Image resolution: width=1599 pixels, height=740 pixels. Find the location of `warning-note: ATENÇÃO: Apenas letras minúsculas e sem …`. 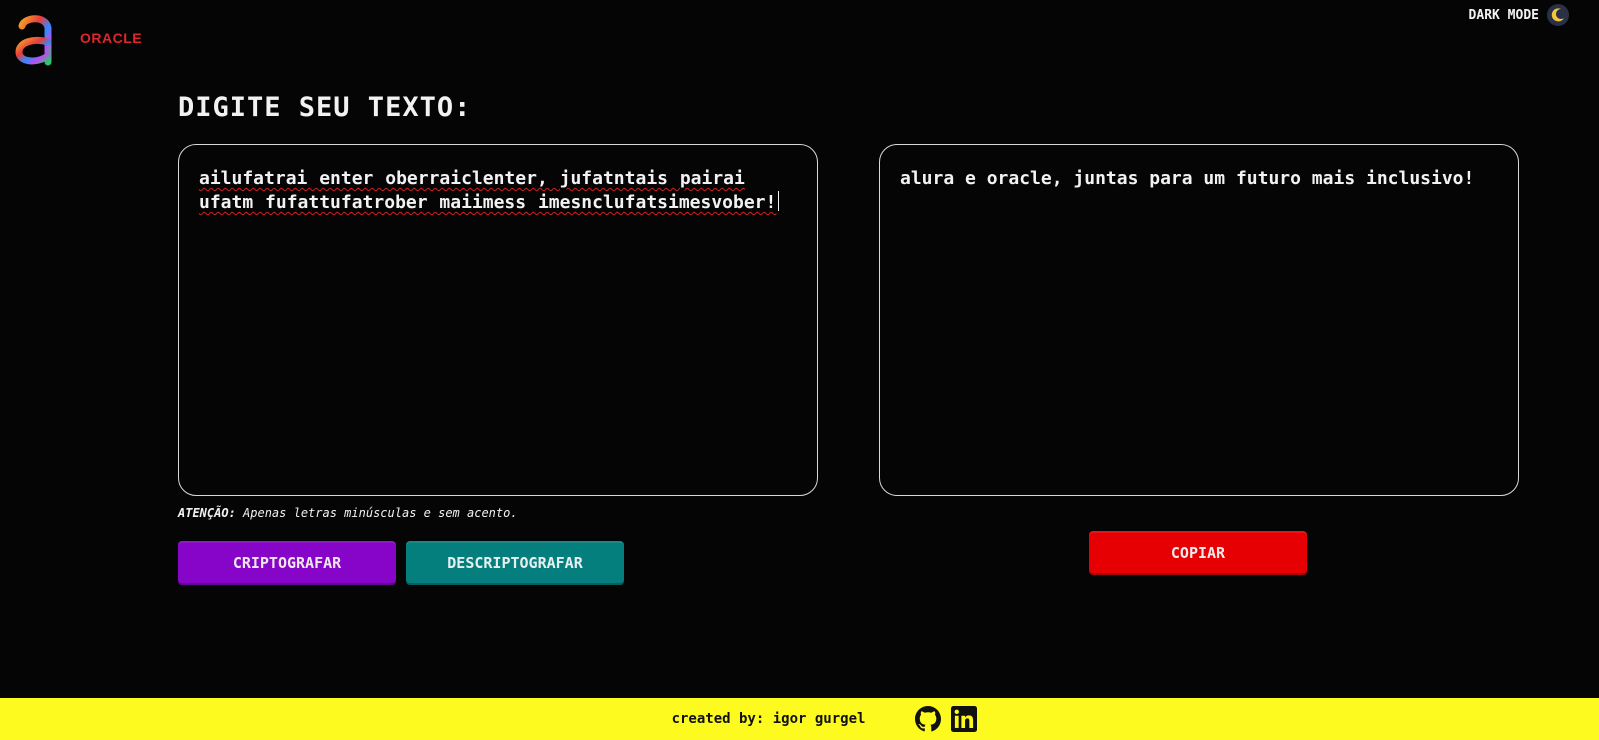

warning-note: ATENÇÃO: Apenas letras minúsculas e sem … is located at coordinates (348, 513).